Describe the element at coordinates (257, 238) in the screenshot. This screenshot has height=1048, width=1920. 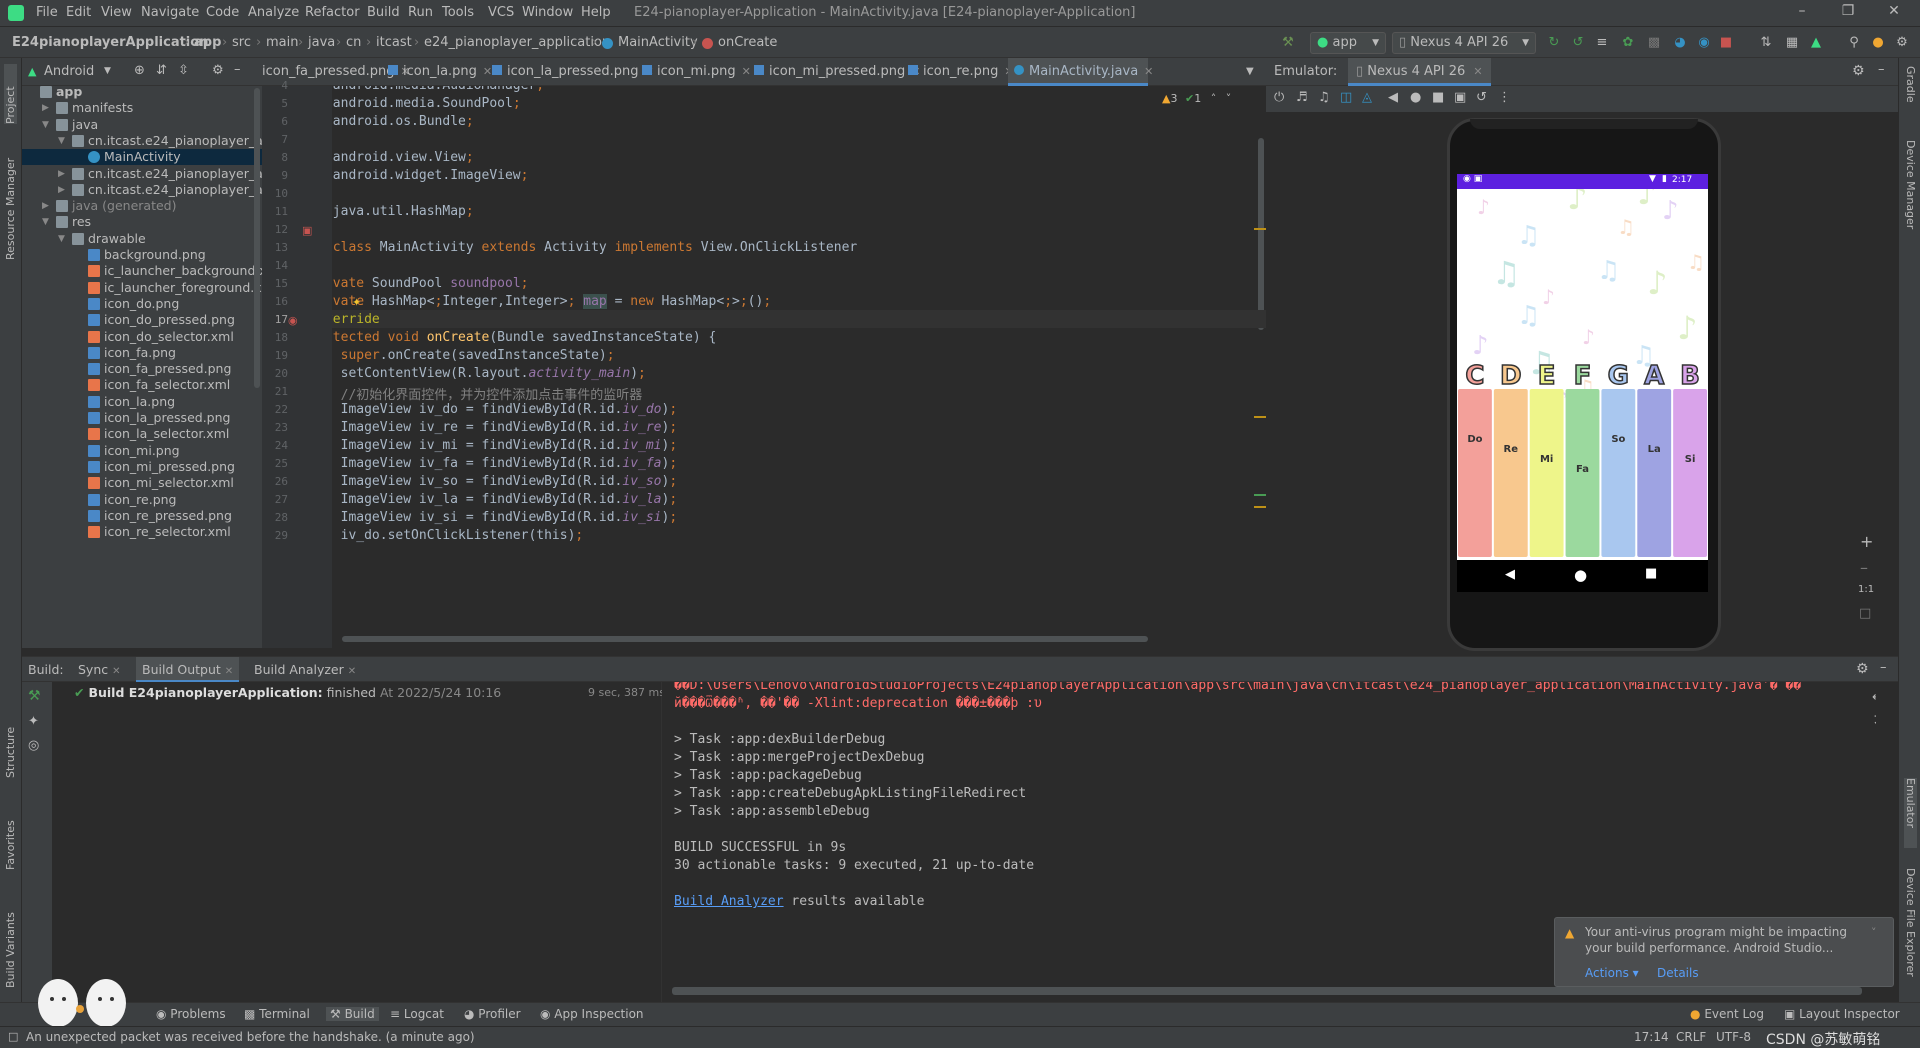
I see `tree-scrollbar` at that location.